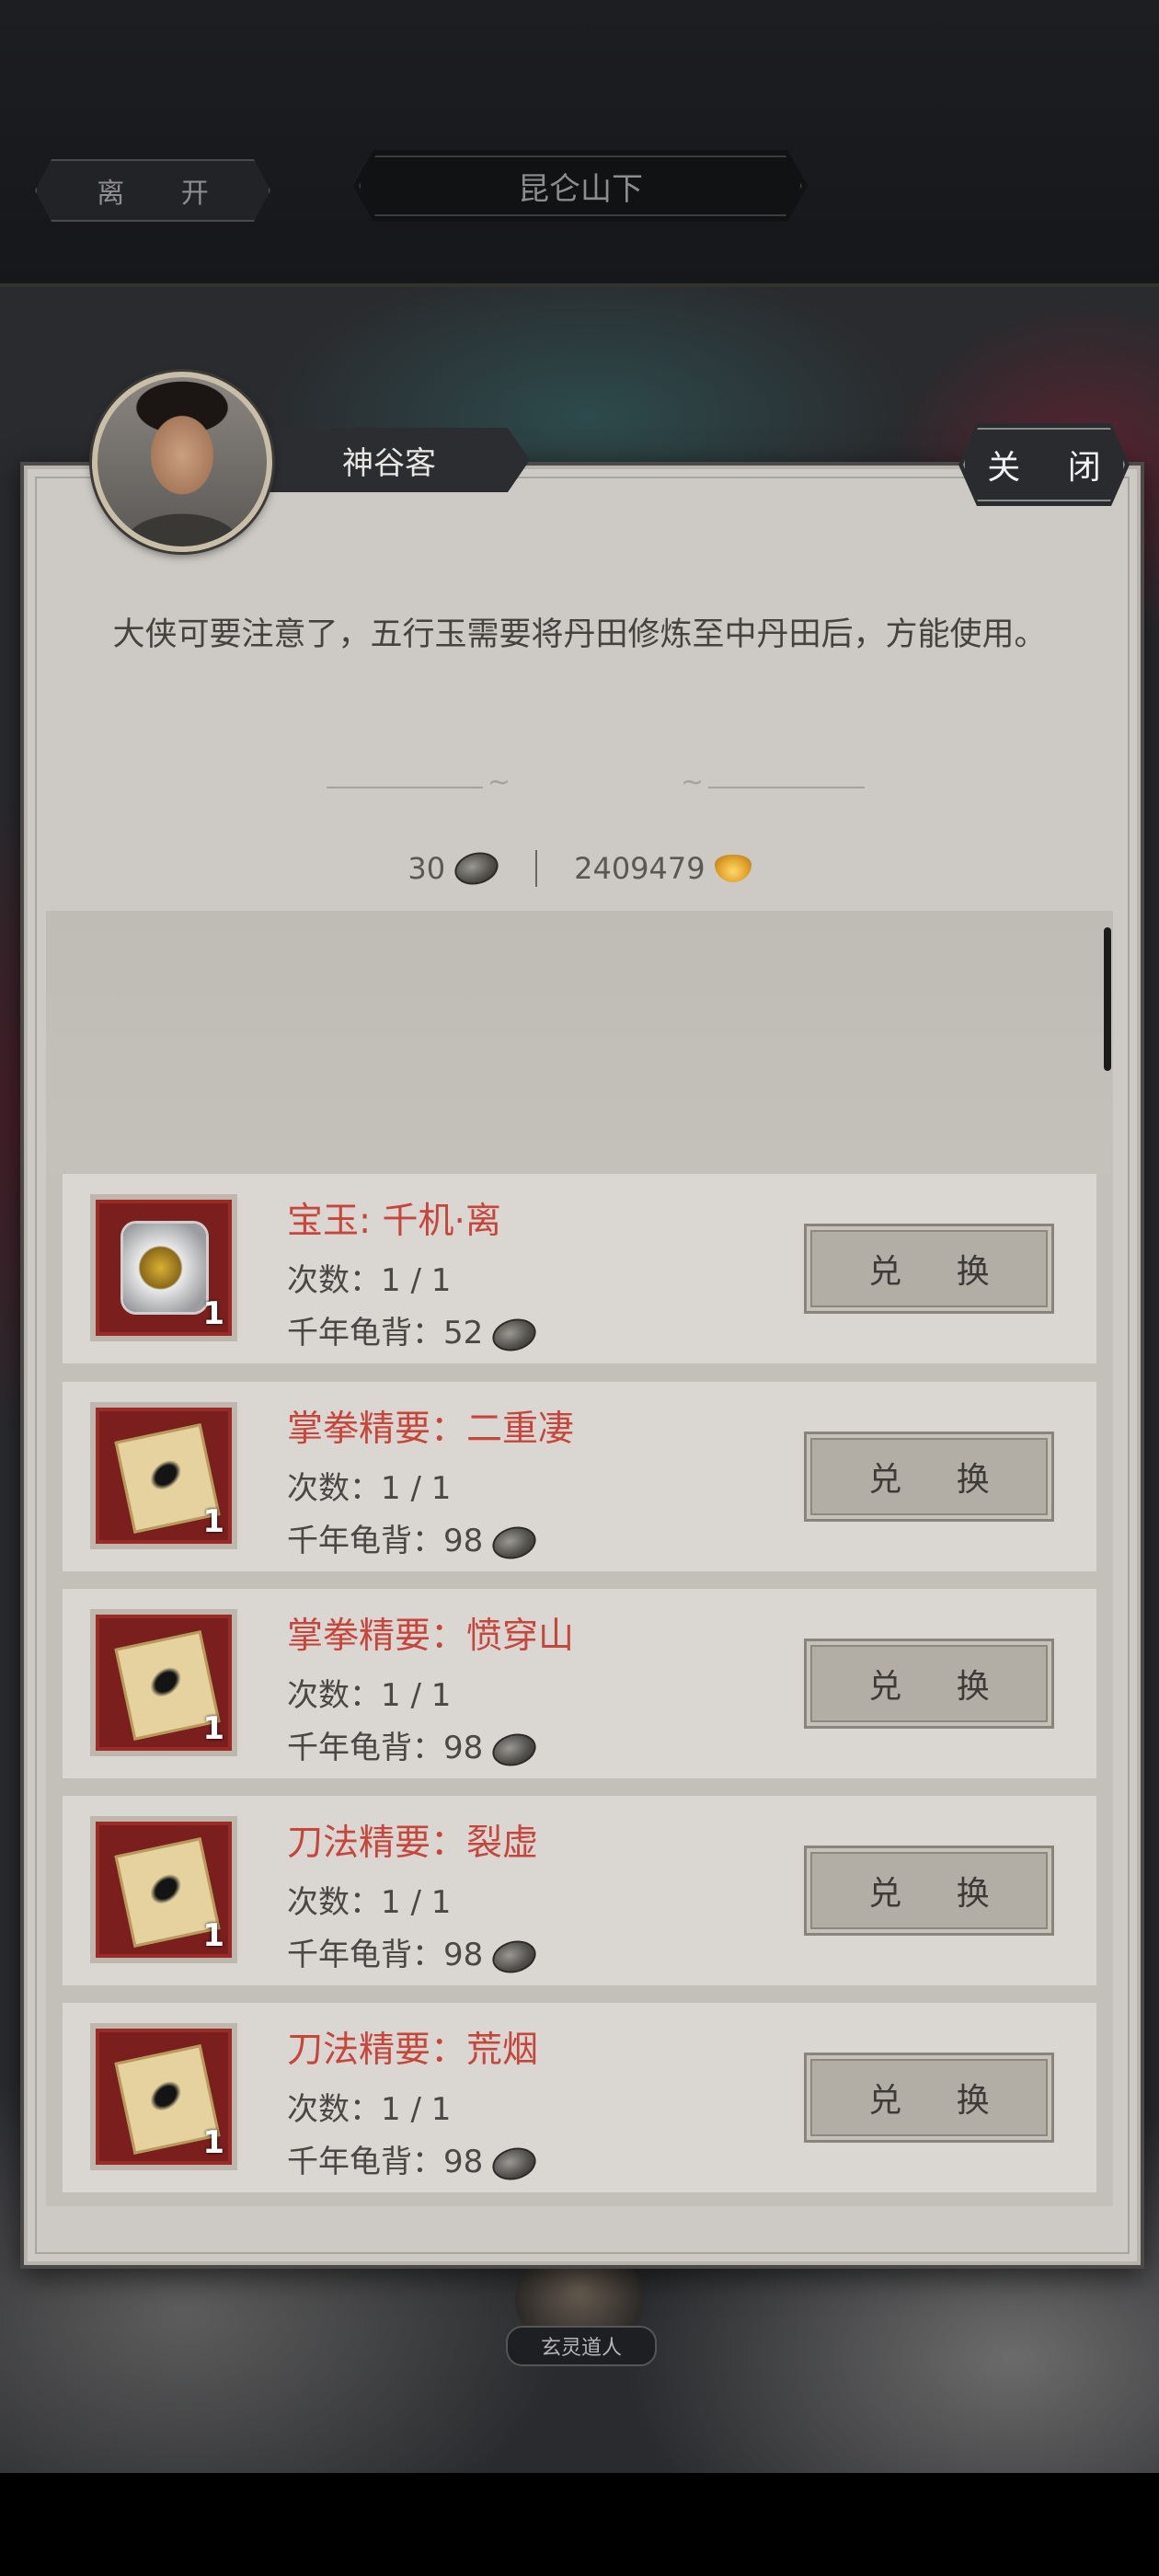  I want to click on npc-name-plate: 神谷客, so click(389, 460).